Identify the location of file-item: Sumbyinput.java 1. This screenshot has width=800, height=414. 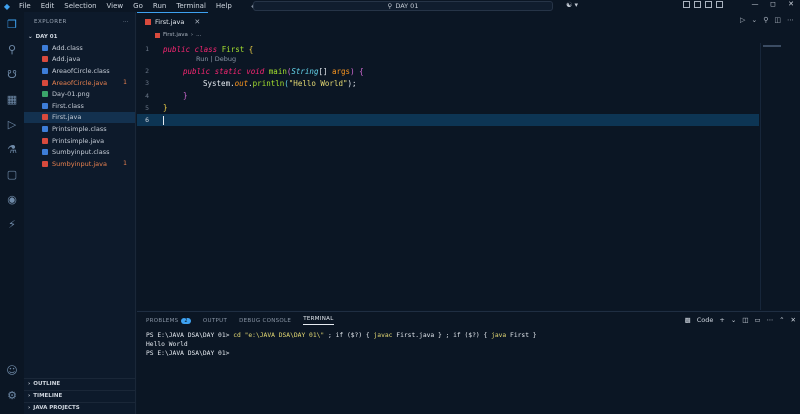
(79, 164).